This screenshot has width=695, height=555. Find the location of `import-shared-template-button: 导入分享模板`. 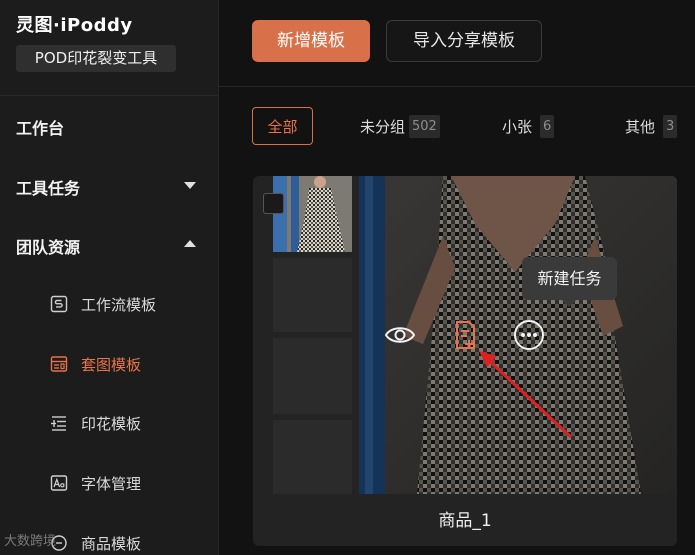

import-shared-template-button: 导入分享模板 is located at coordinates (464, 41).